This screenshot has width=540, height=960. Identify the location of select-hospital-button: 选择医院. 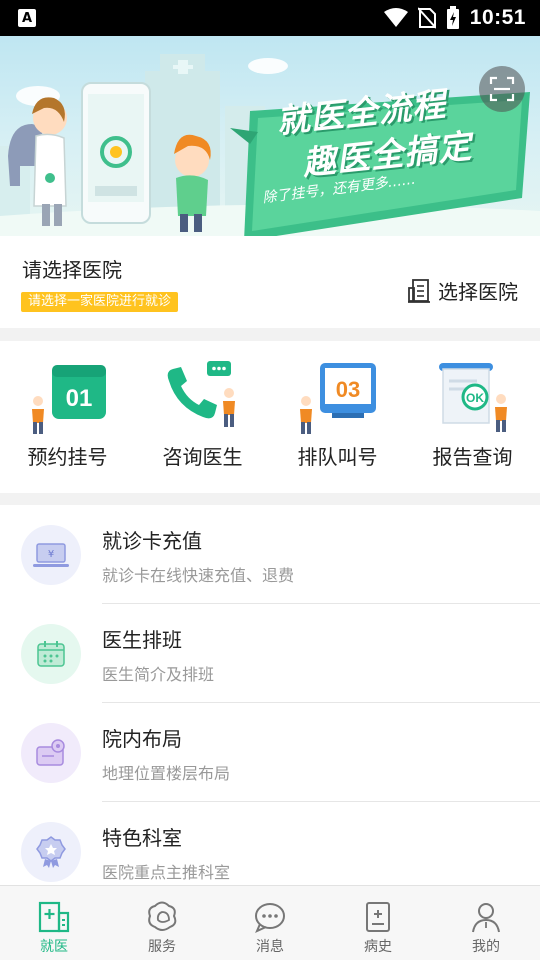
(463, 290).